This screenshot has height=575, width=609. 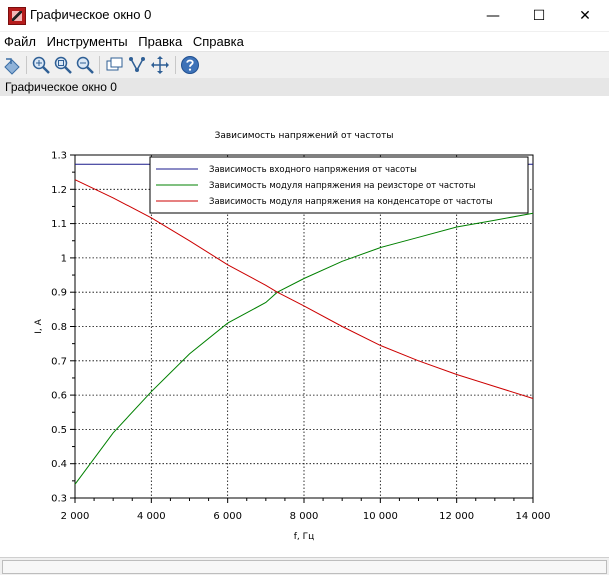 I want to click on app-icon, so click(x=17, y=16).